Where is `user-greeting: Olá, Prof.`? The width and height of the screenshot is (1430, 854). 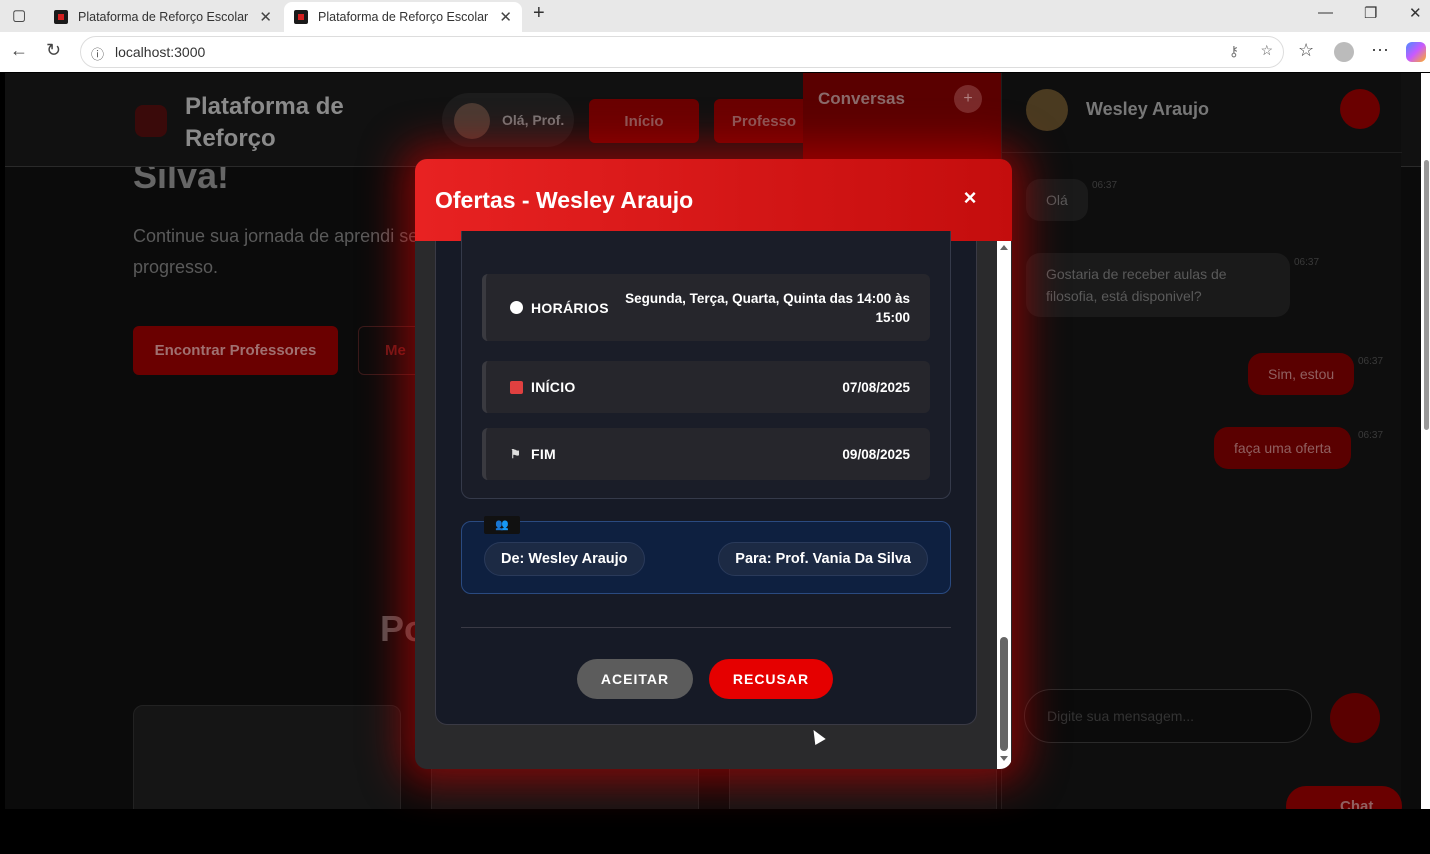 user-greeting: Olá, Prof. is located at coordinates (508, 120).